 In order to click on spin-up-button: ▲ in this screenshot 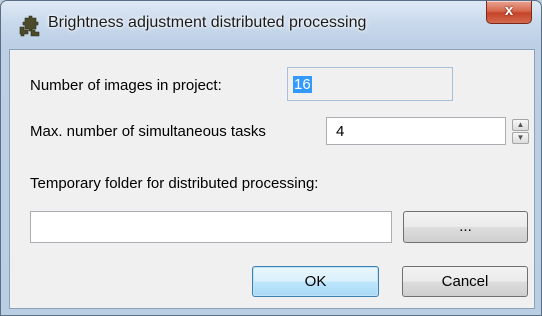, I will do `click(520, 125)`.